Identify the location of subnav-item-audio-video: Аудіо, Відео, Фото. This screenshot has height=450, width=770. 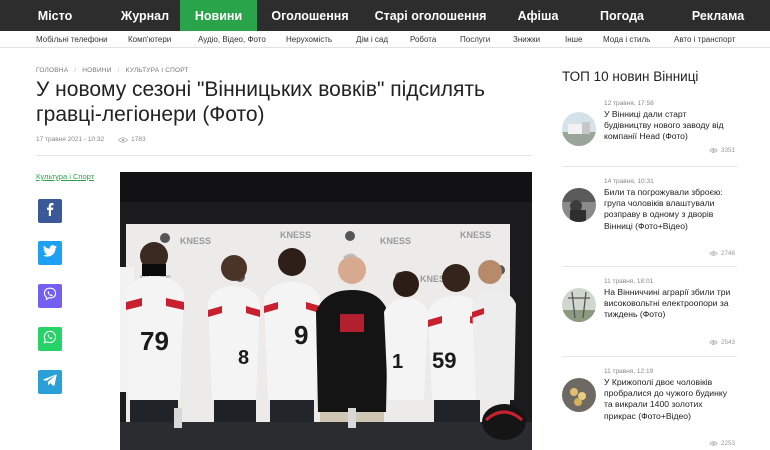
(232, 39).